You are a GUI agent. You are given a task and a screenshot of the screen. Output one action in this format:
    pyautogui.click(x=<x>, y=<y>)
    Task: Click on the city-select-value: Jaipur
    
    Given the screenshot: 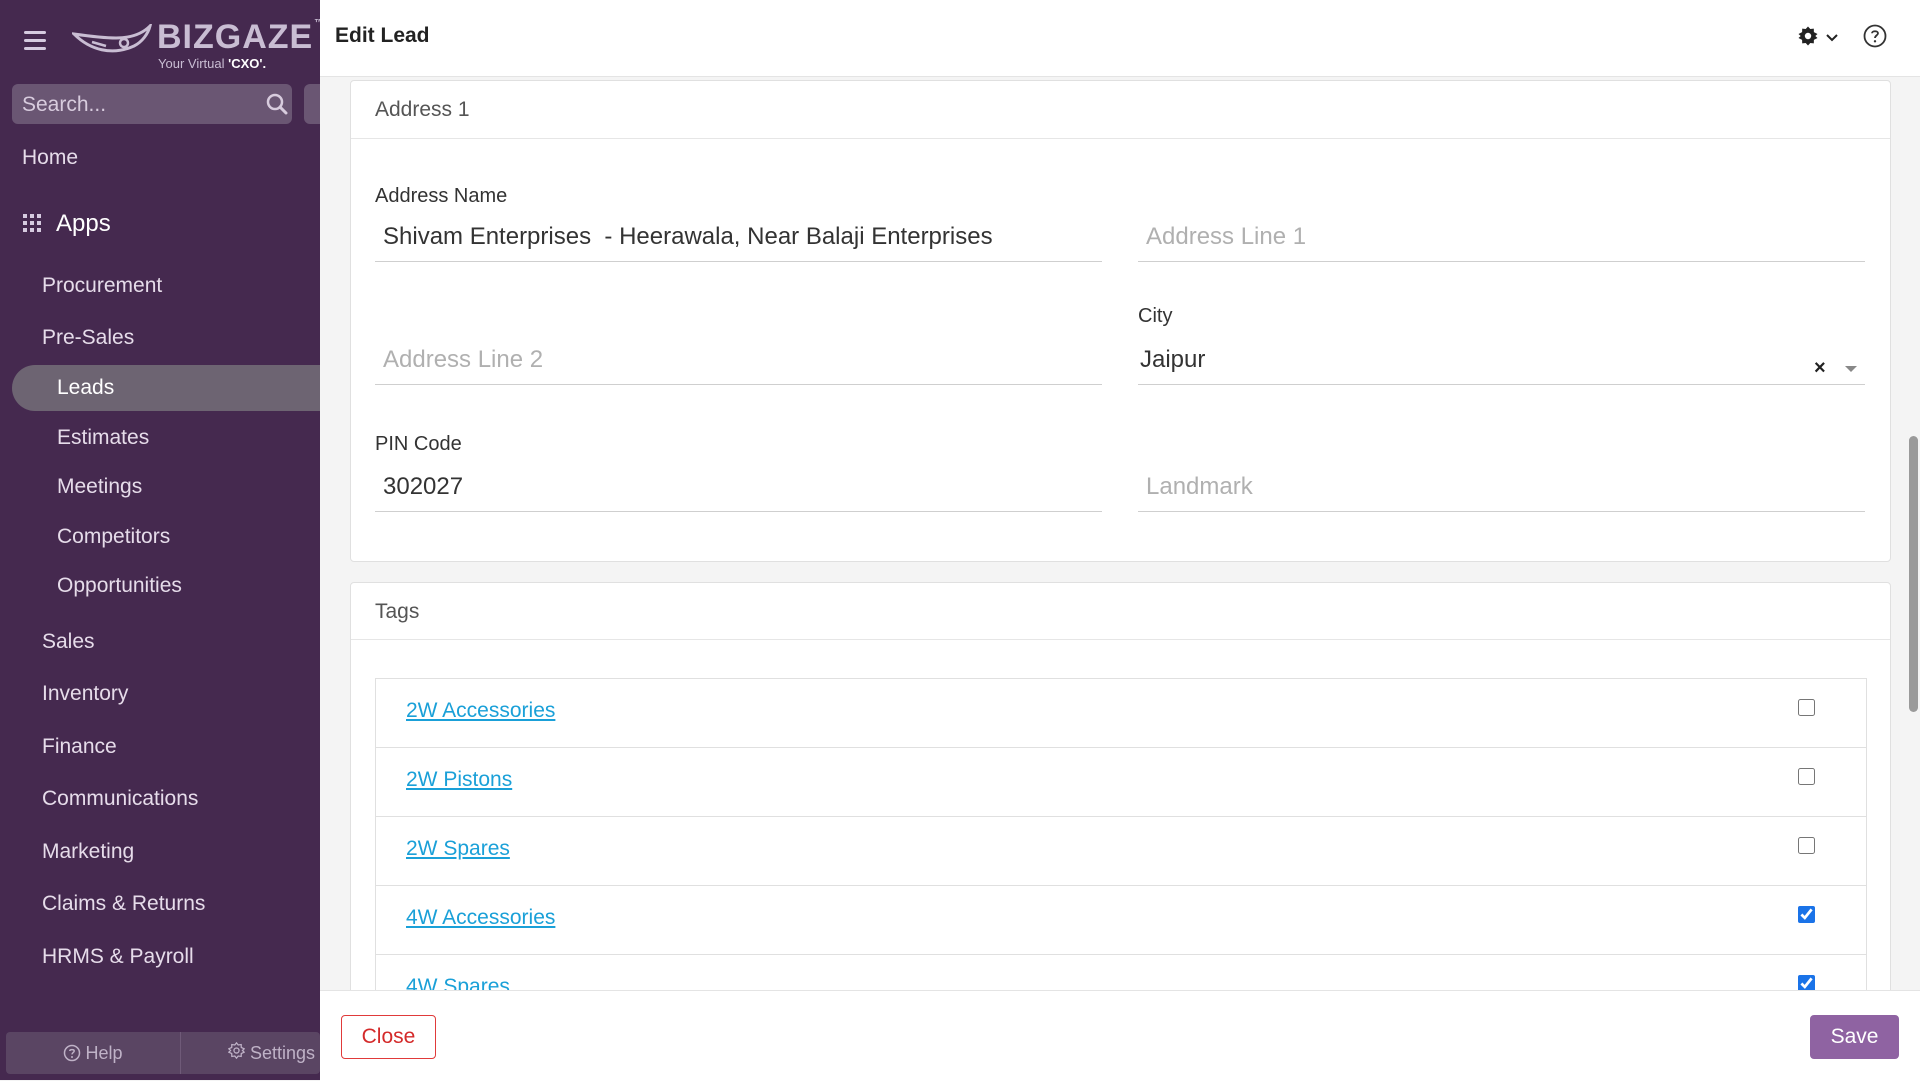 What is the action you would take?
    pyautogui.click(x=1173, y=359)
    